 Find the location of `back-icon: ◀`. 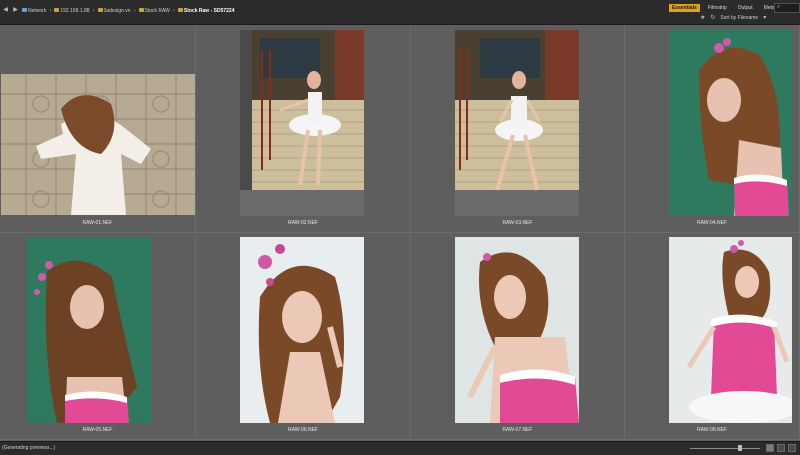

back-icon: ◀ is located at coordinates (5, 10).